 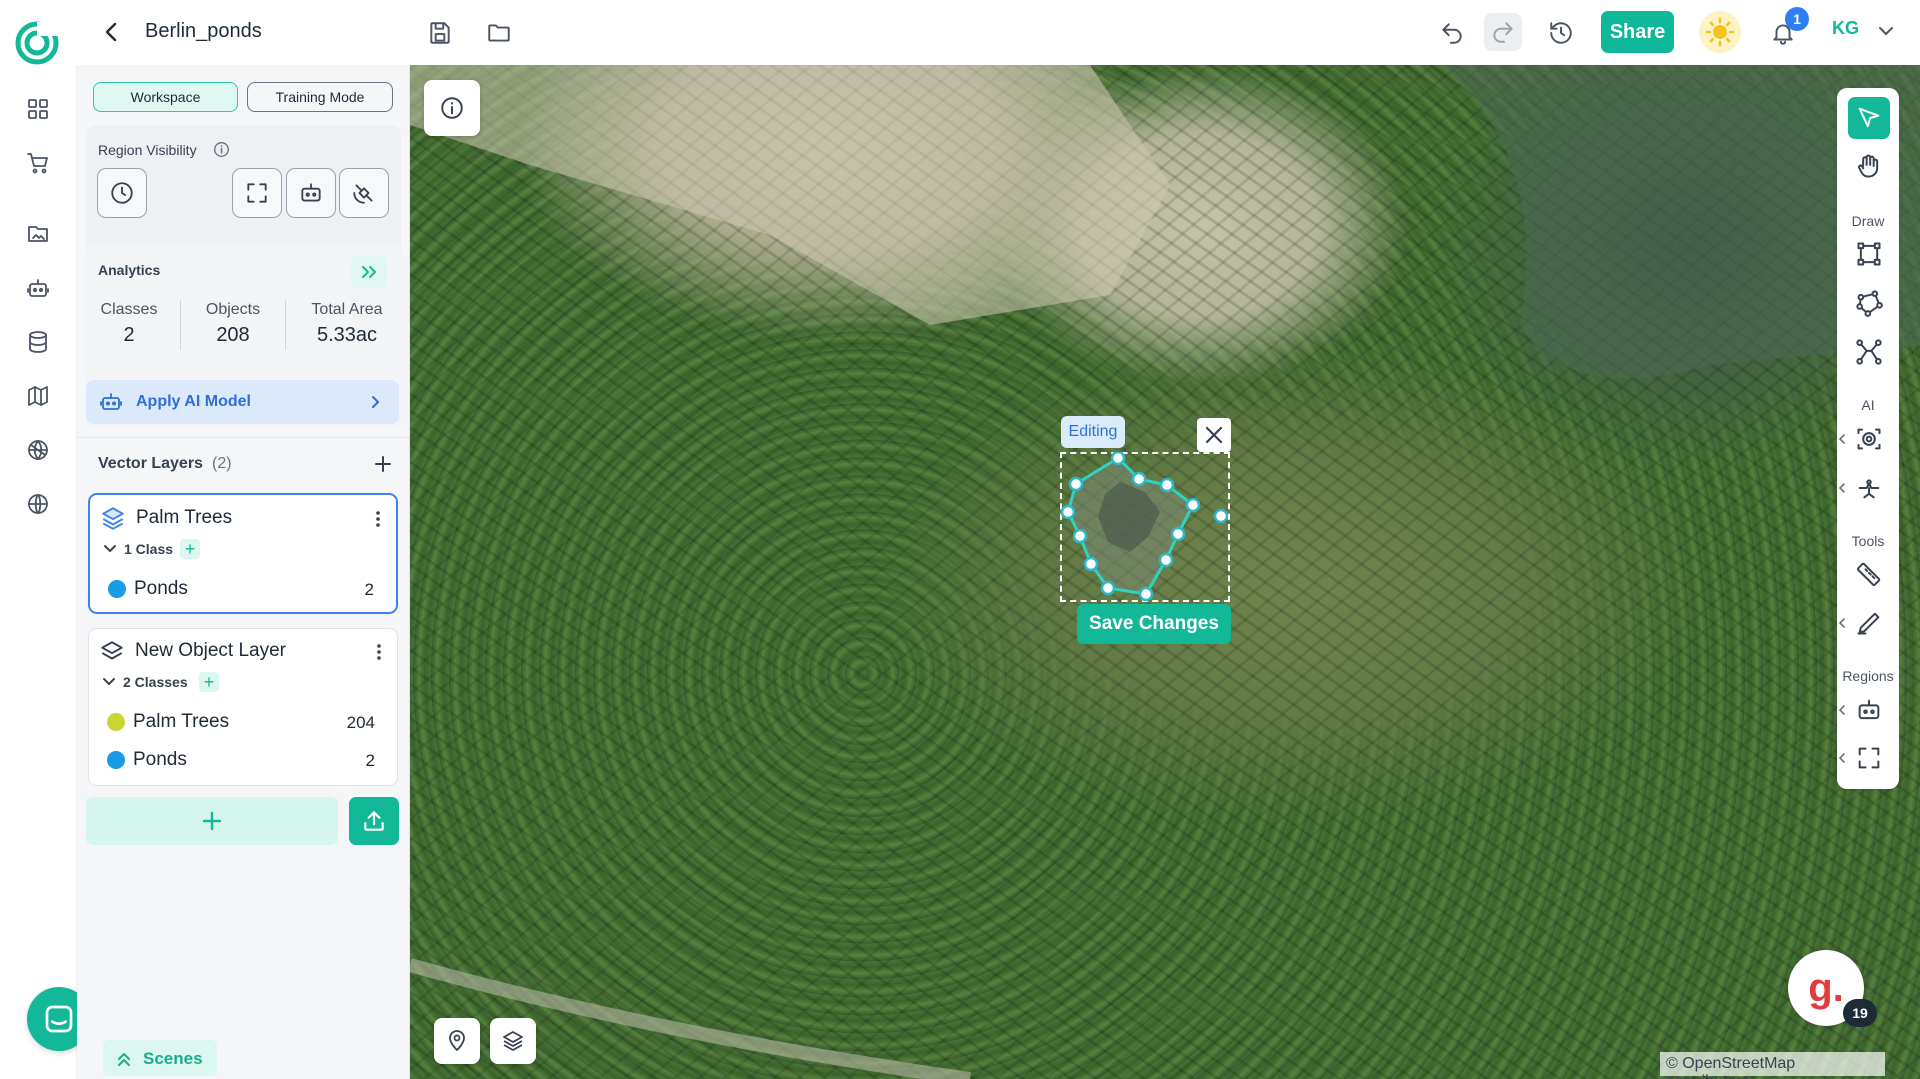 I want to click on select-tool-button, so click(x=1869, y=118).